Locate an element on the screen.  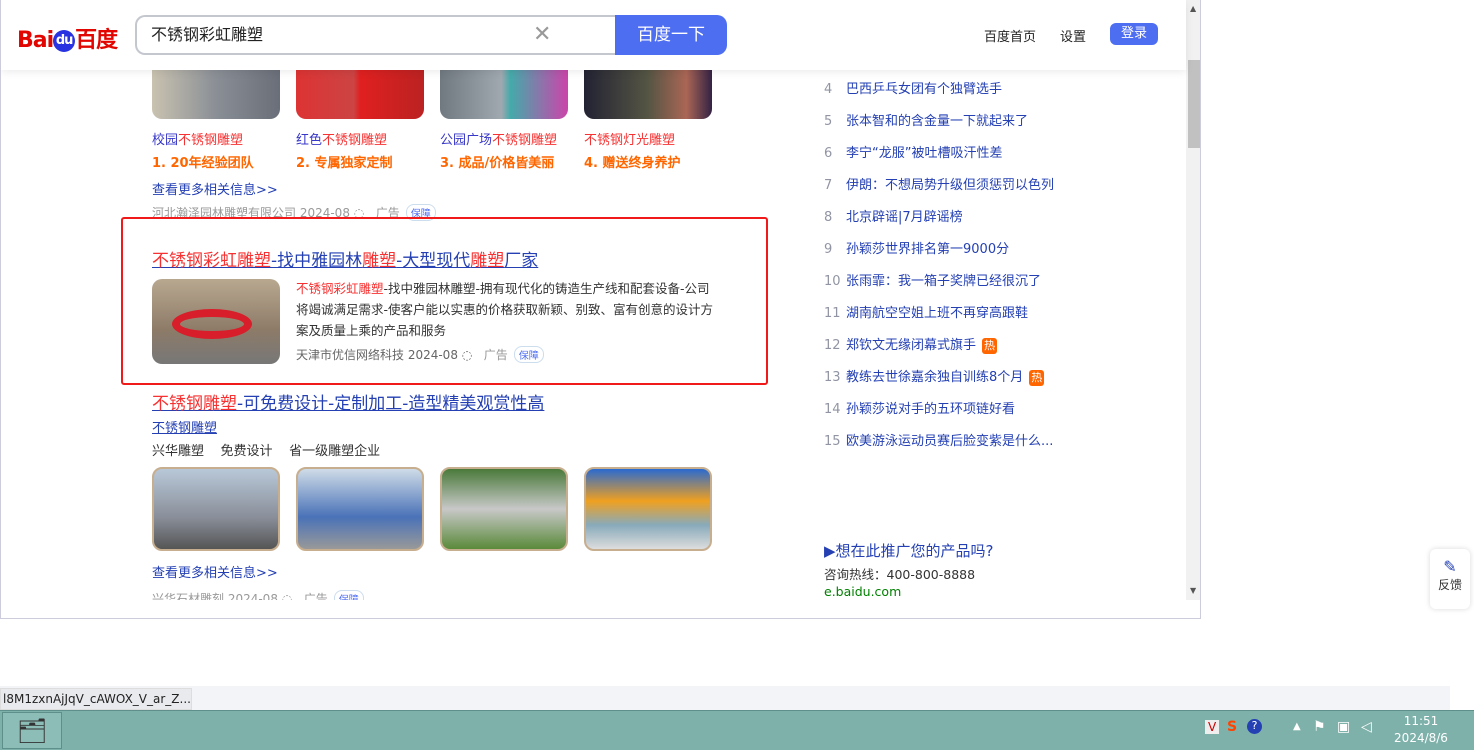
result-title-link: 不锈钢雕塑-可免费设计-定制加工-造型精美观赏性高 is located at coordinates (348, 401).